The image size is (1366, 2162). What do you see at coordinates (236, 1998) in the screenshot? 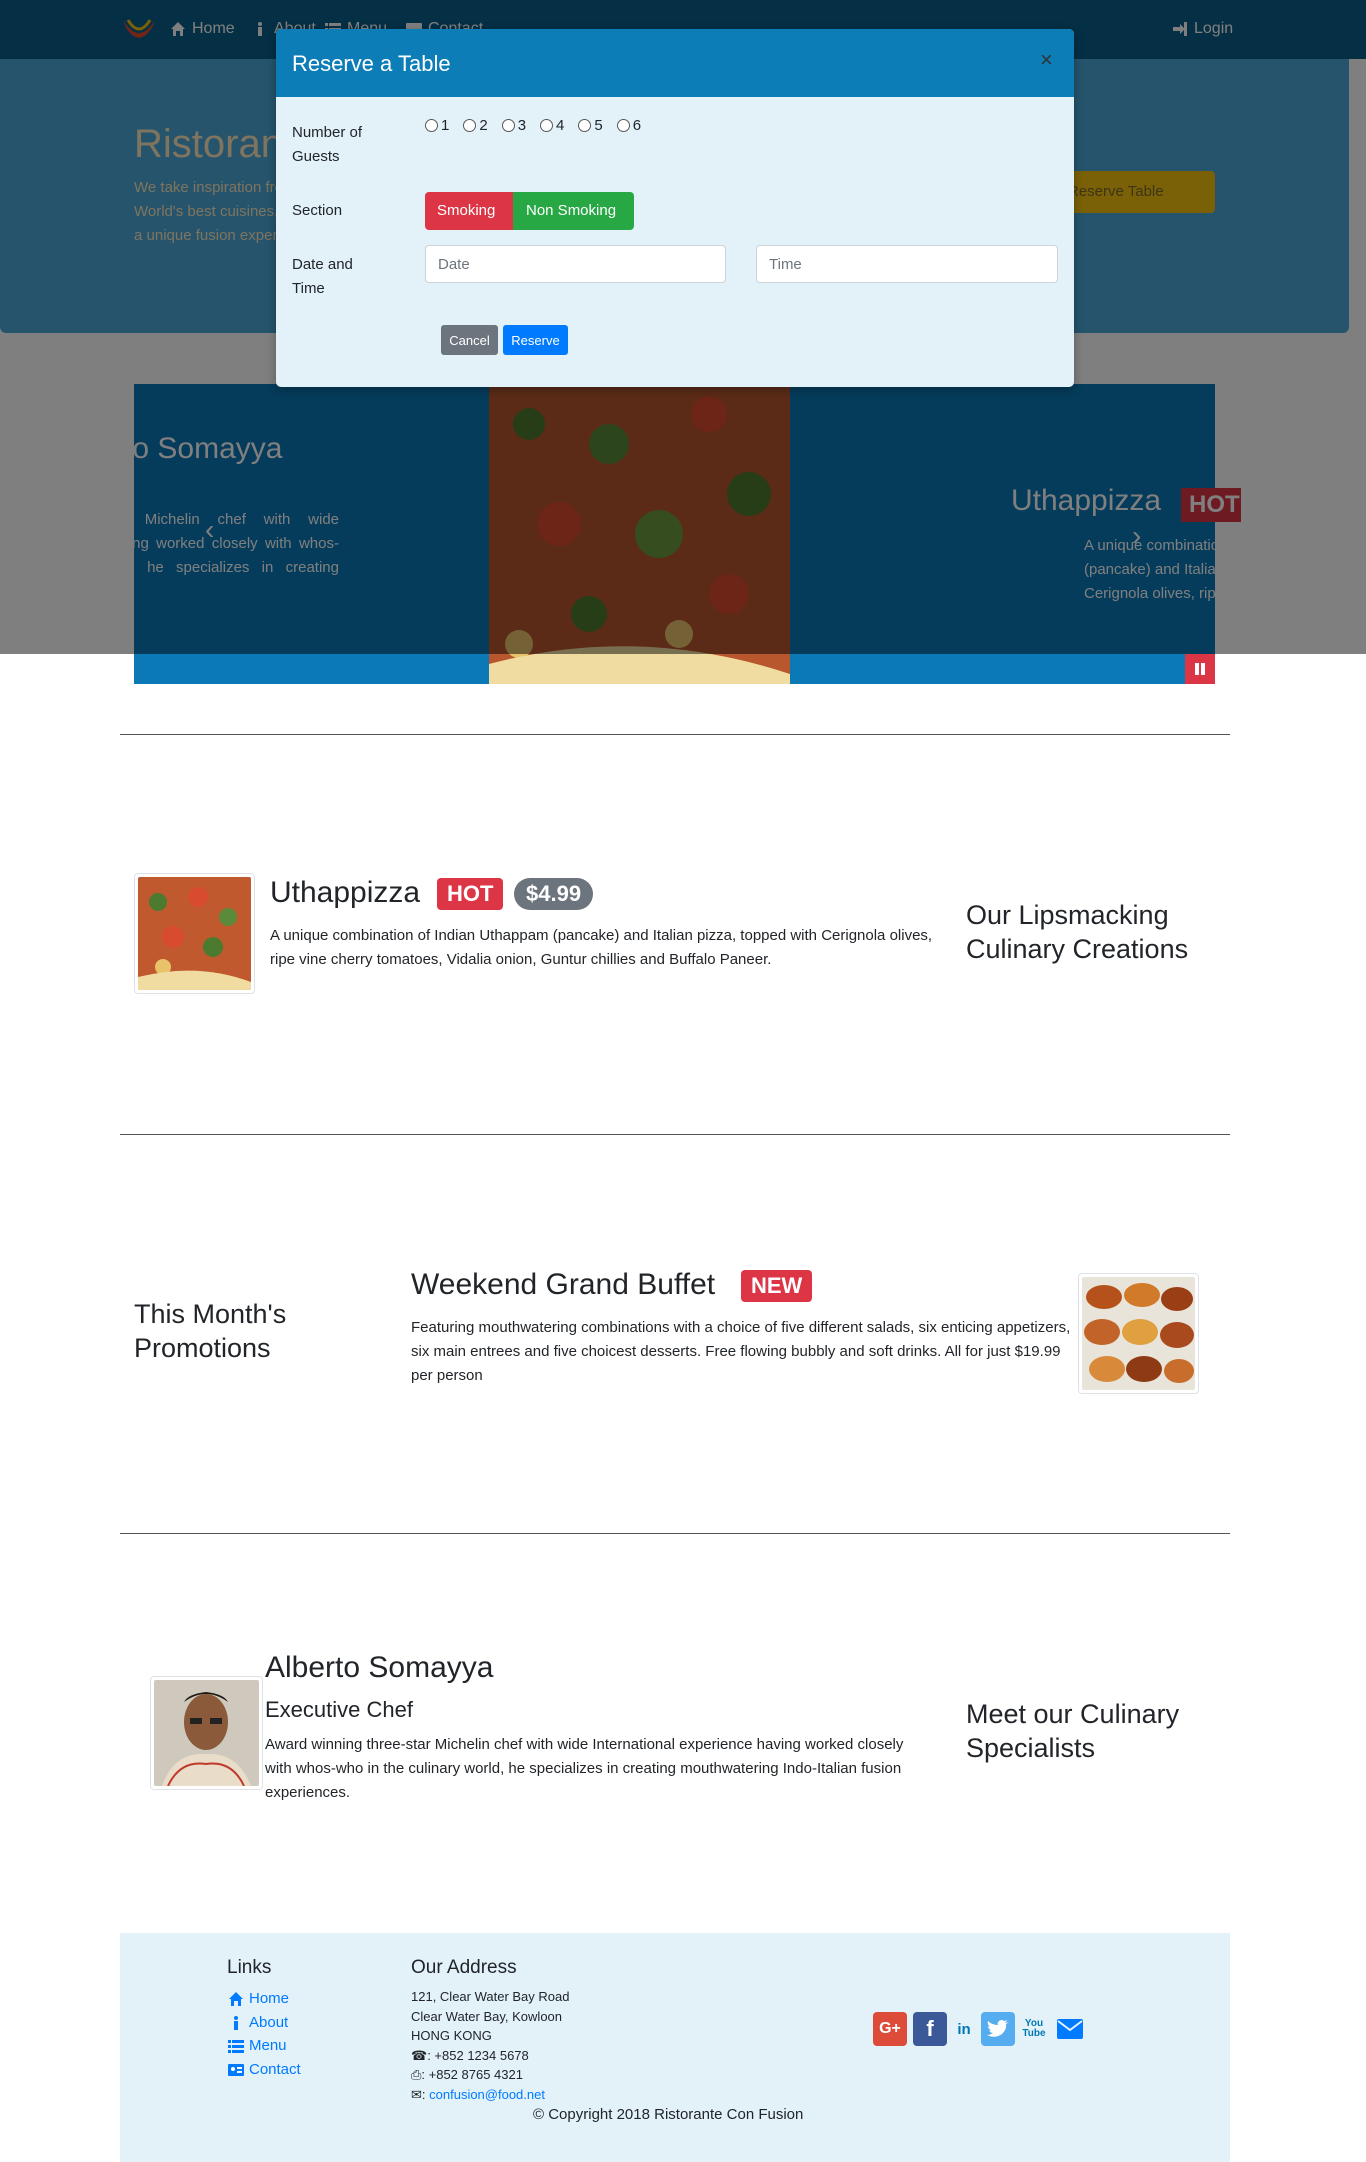
I see `home-icon` at bounding box center [236, 1998].